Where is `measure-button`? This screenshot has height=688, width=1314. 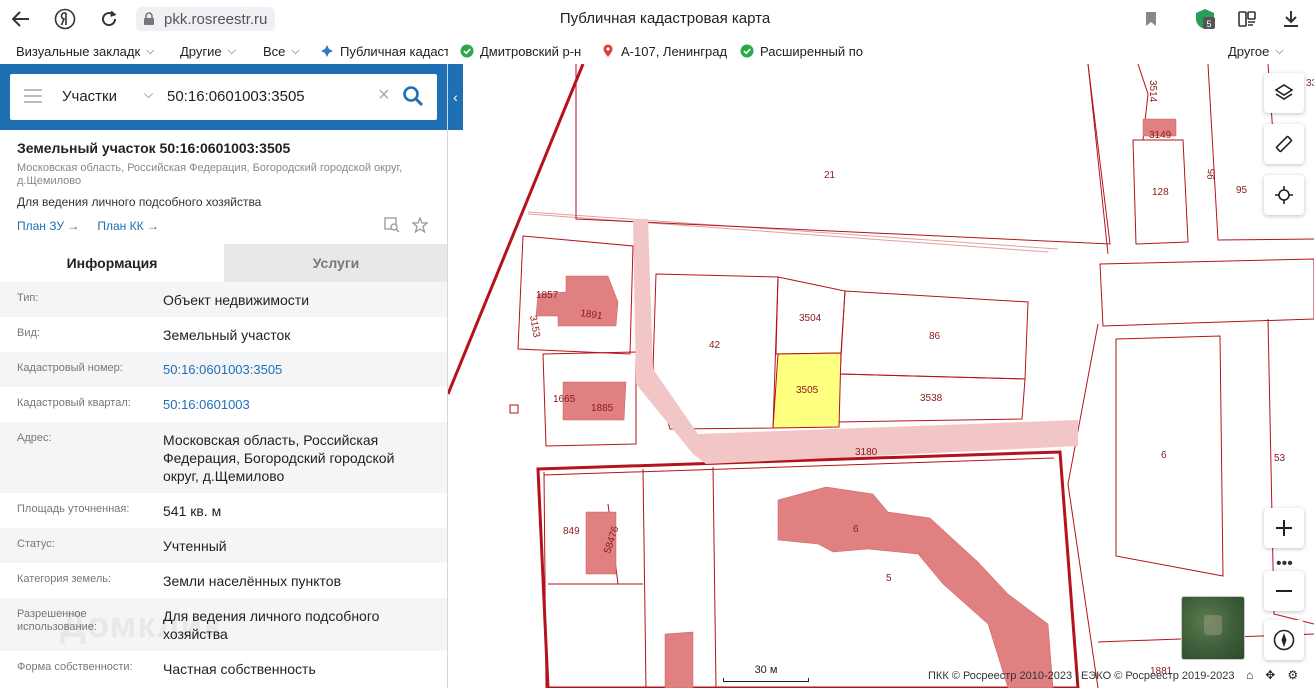 measure-button is located at coordinates (1284, 144).